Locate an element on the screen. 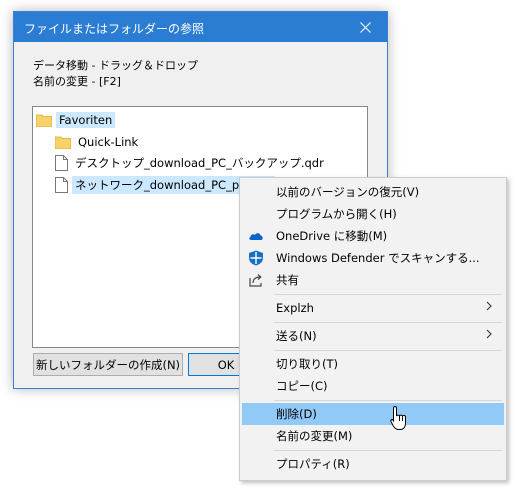 Image resolution: width=518 pixels, height=492 pixels. menu-item-label: 切り取り(T) is located at coordinates (307, 364).